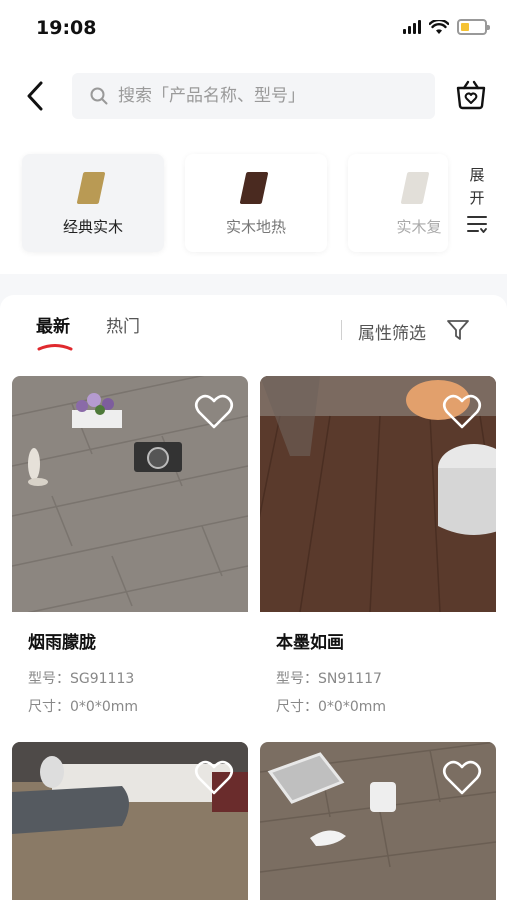 This screenshot has width=507, height=900. What do you see at coordinates (477, 224) in the screenshot?
I see `list-expand-icon` at bounding box center [477, 224].